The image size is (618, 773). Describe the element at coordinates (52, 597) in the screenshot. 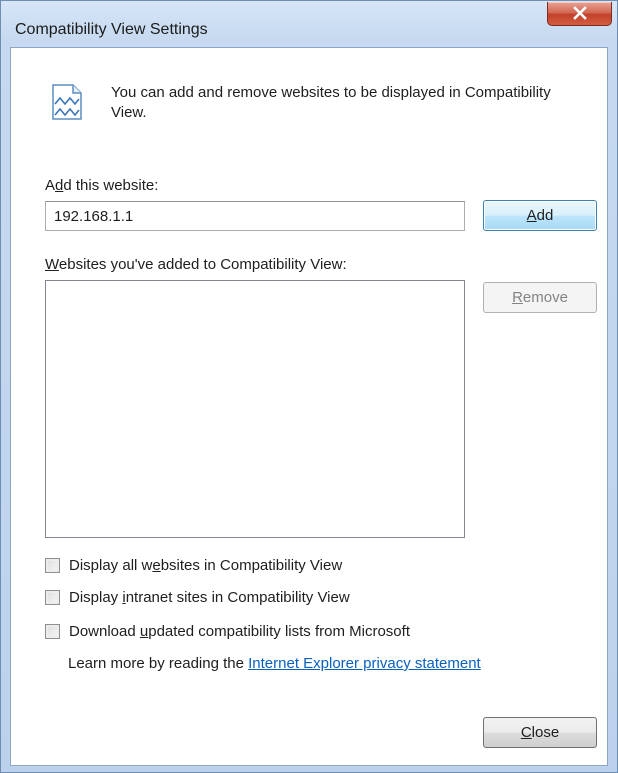

I see `checkbox-display-intranet` at that location.